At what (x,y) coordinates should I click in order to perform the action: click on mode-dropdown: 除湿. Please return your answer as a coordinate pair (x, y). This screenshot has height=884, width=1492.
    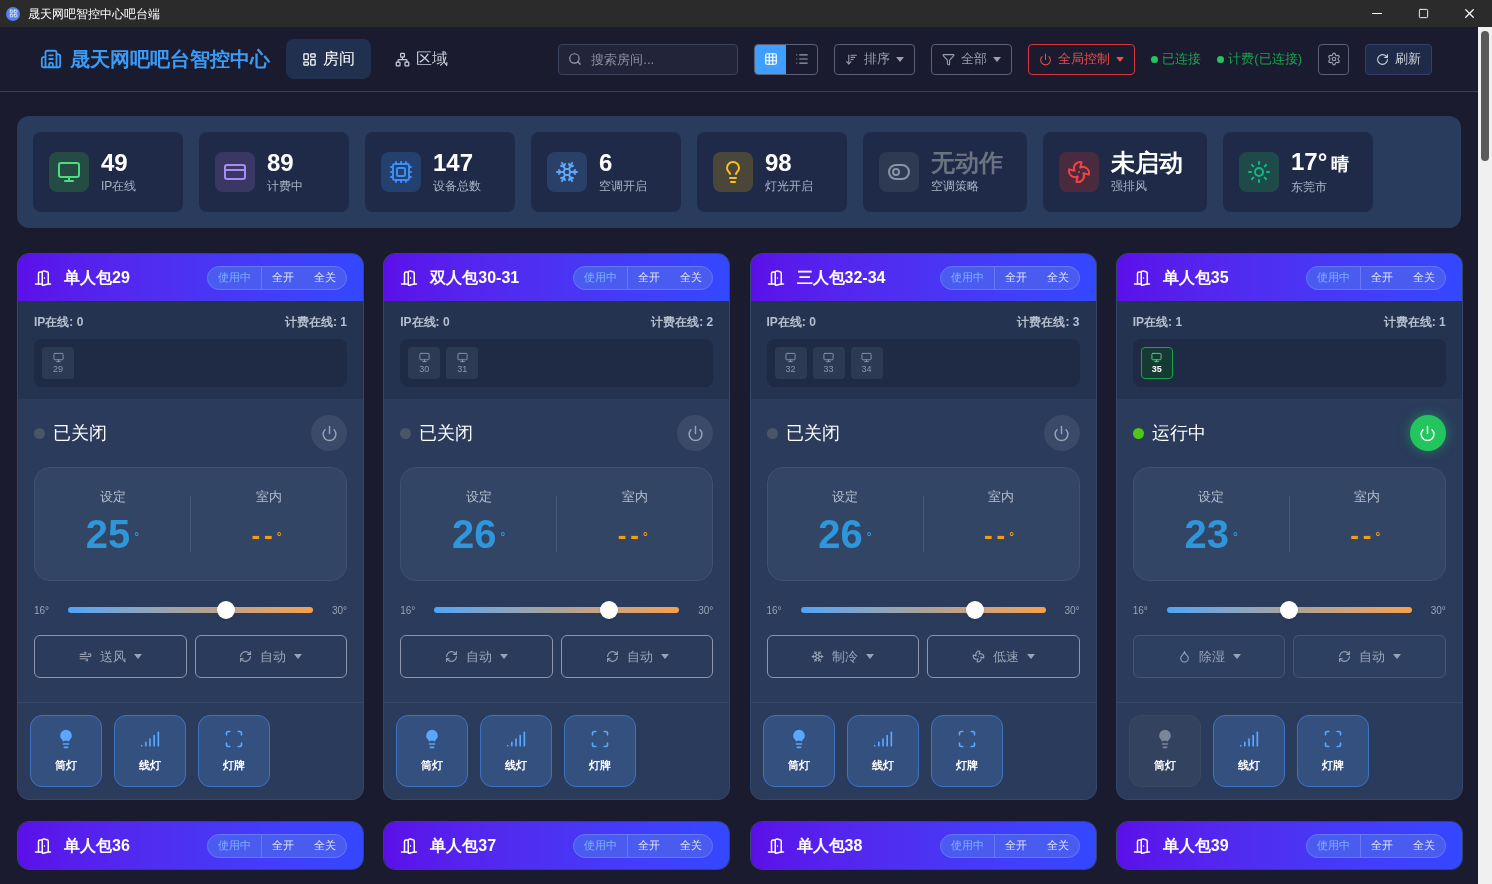
    Looking at the image, I should click on (1209, 656).